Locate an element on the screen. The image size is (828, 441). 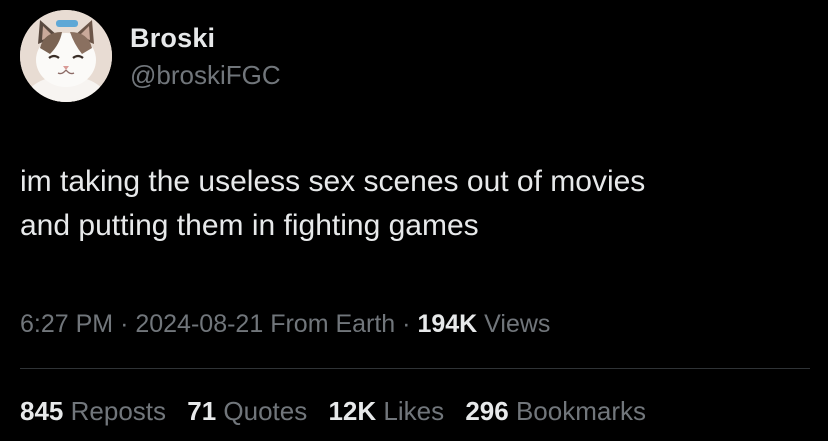
tweet-date: 2024-08-21 is located at coordinates (199, 324).